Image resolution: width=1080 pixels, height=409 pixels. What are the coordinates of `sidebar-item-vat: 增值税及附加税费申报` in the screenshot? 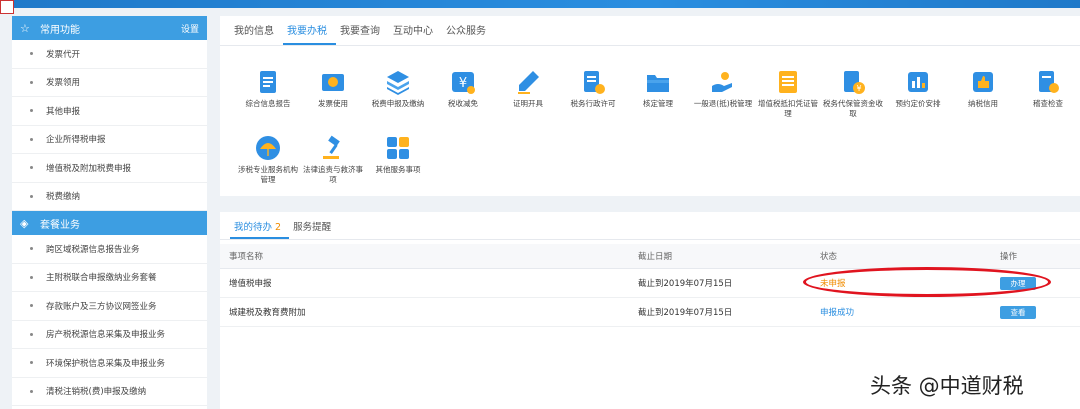 It's located at (109, 168).